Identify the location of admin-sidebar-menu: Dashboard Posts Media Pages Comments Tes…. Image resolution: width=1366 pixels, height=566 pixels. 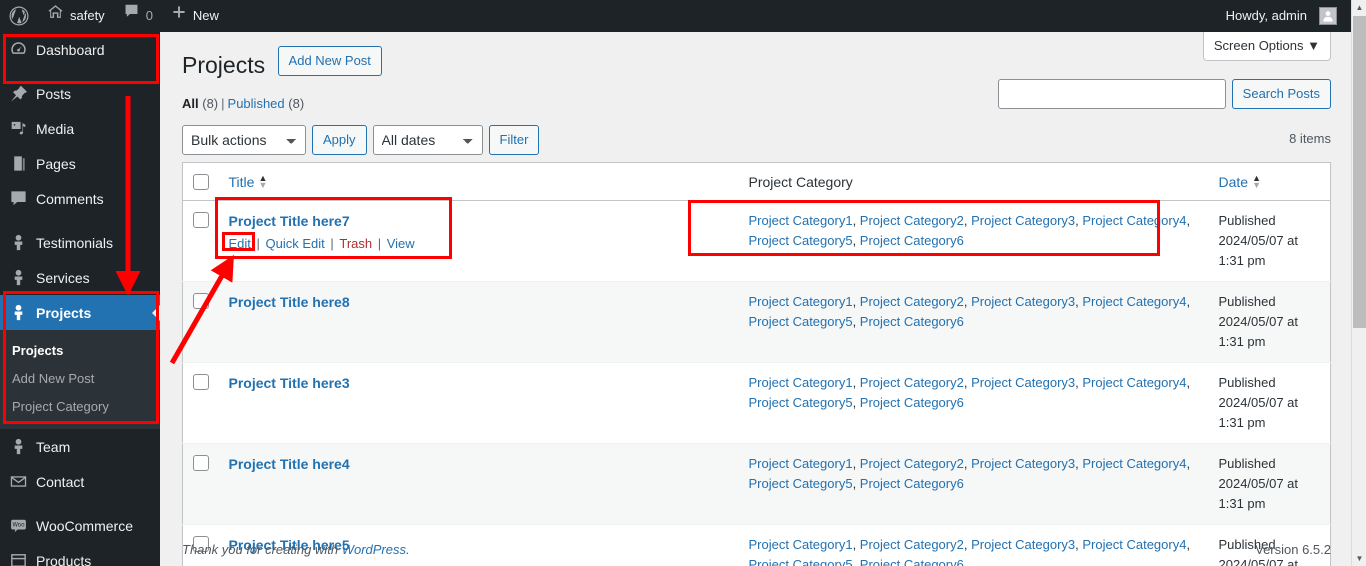
(80, 299).